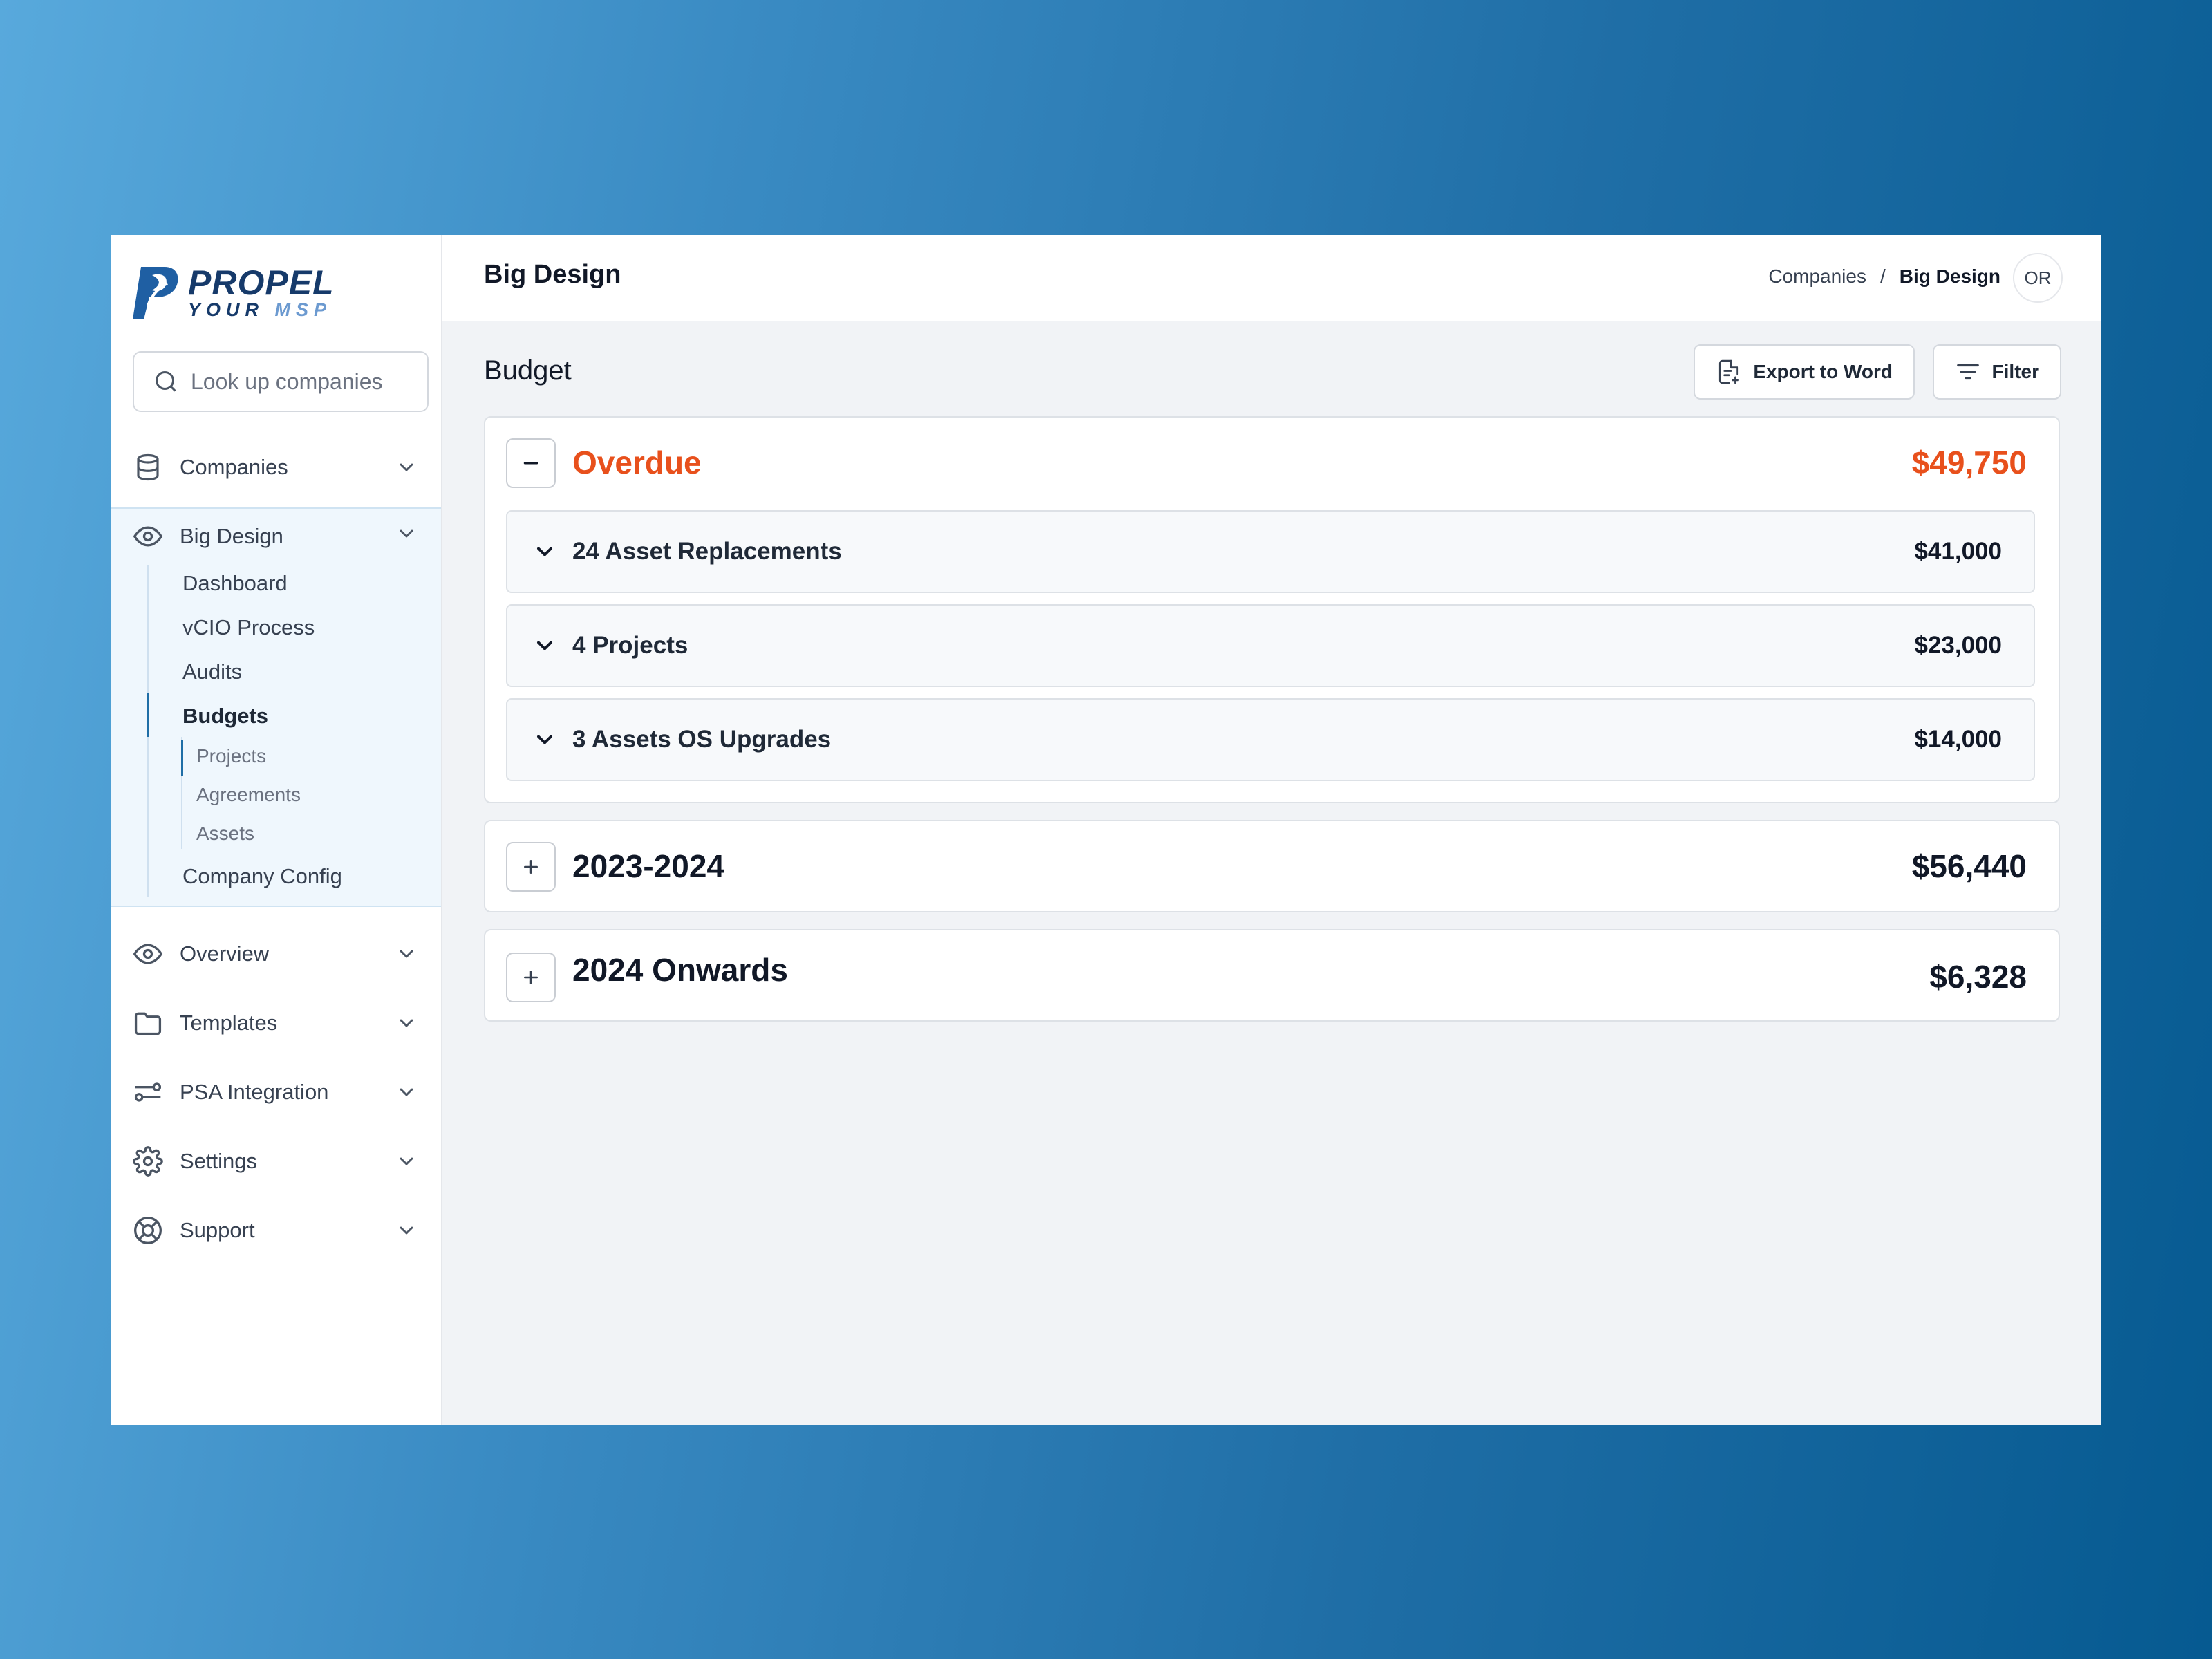 The width and height of the screenshot is (2212, 1659). Describe the element at coordinates (148, 715) in the screenshot. I see `active-indicator` at that location.